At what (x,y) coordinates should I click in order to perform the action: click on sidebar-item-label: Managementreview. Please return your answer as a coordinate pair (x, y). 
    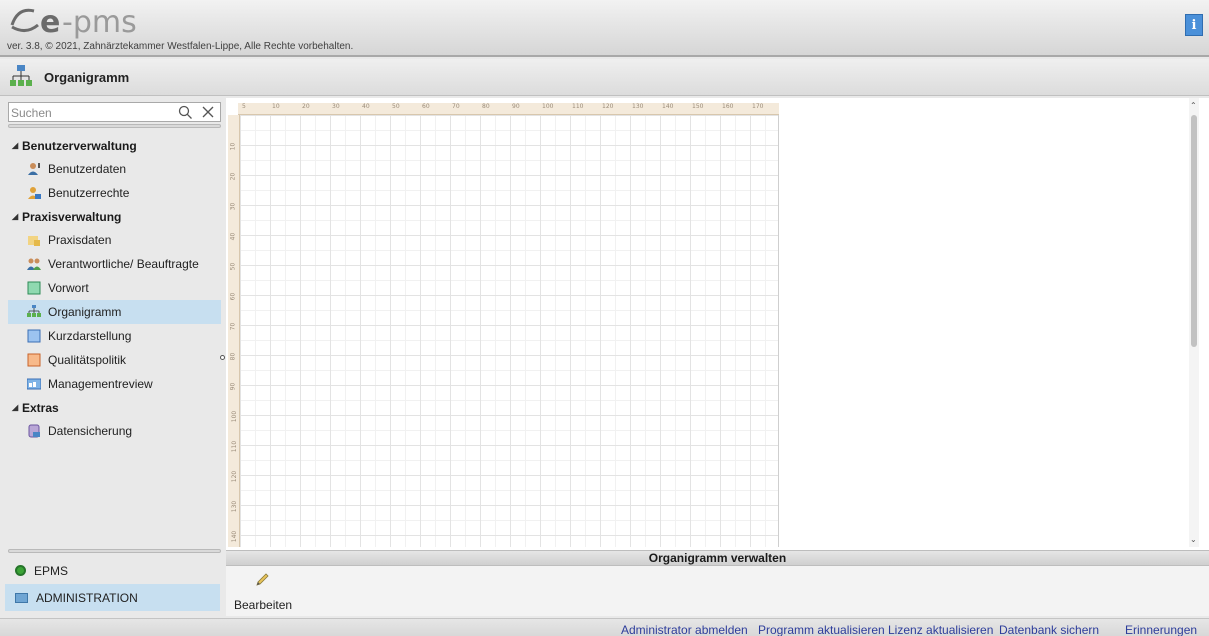
    Looking at the image, I should click on (100, 384).